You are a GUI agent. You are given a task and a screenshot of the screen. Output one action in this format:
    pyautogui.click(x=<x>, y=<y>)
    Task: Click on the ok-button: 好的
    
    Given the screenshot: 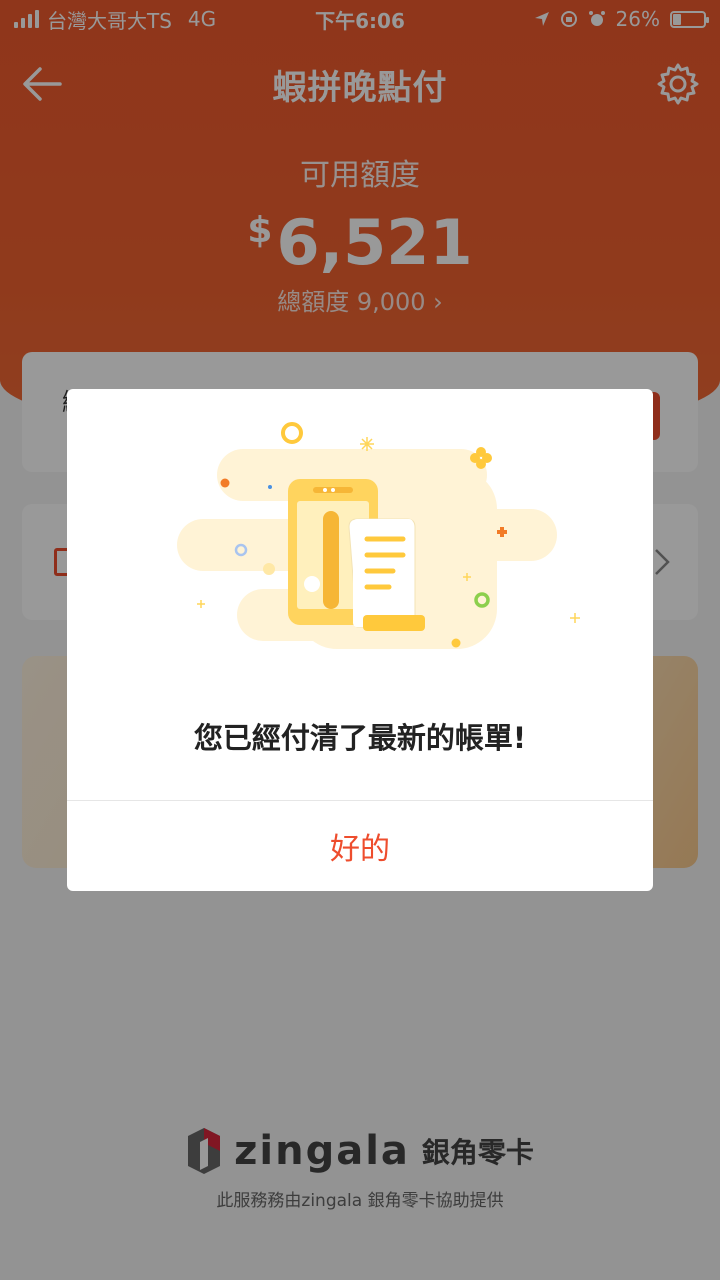 What is the action you would take?
    pyautogui.click(x=360, y=846)
    